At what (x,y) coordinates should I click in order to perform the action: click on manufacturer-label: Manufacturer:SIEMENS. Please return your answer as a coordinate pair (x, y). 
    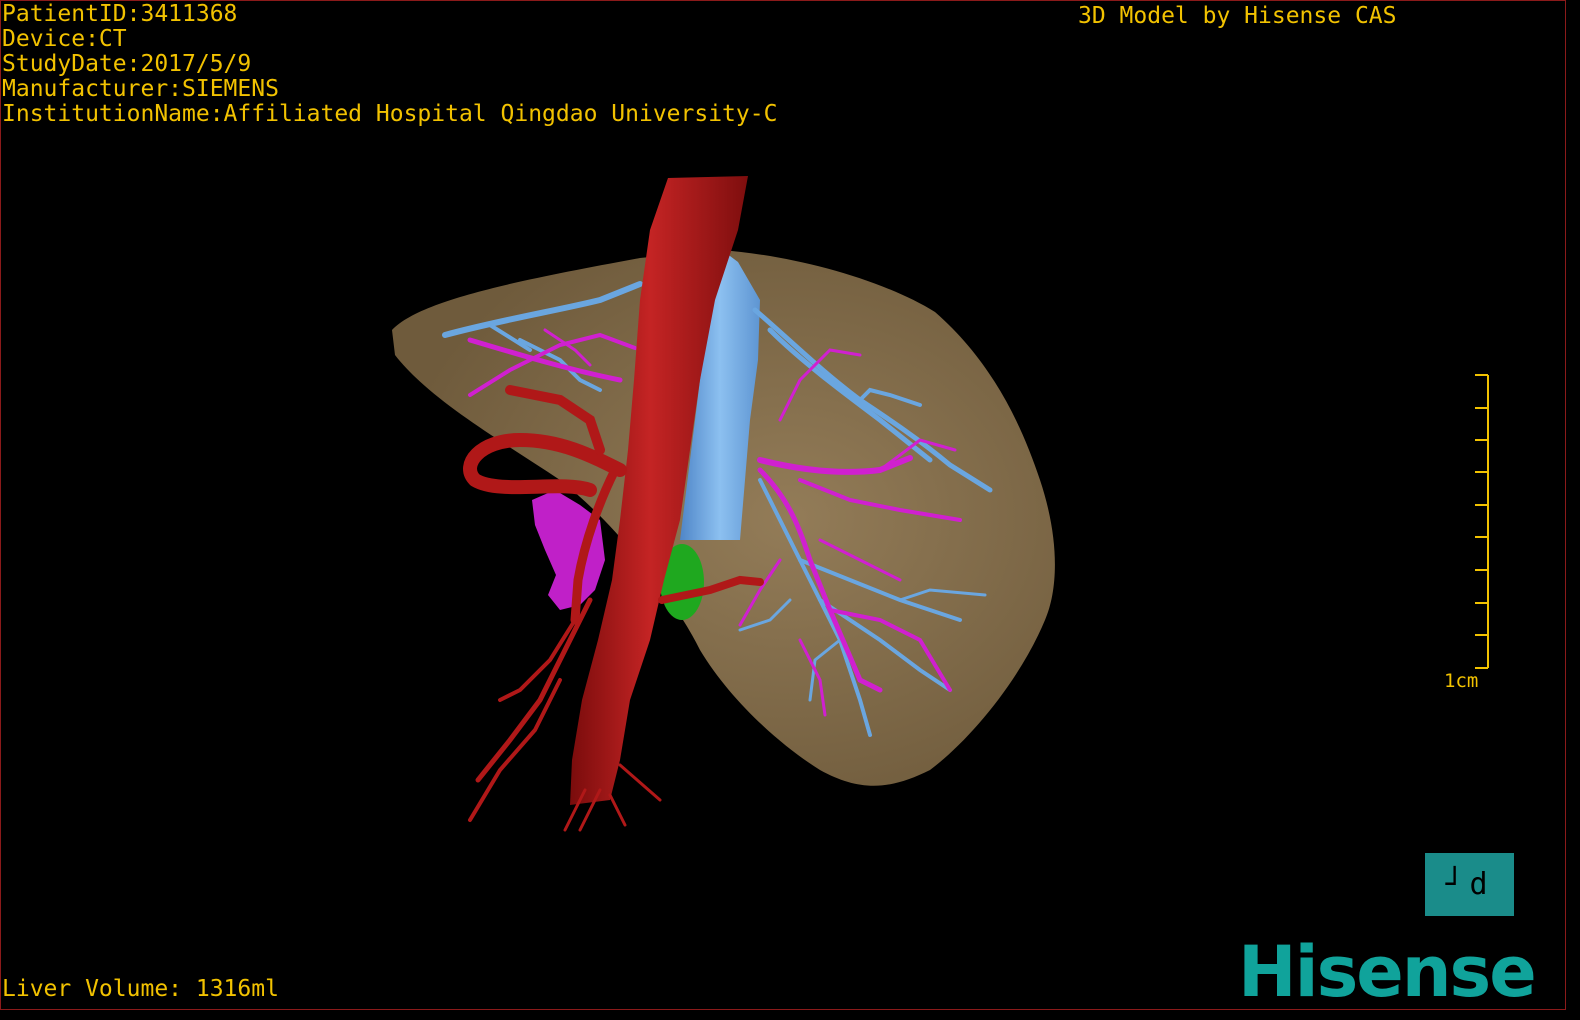
    Looking at the image, I should click on (140, 89).